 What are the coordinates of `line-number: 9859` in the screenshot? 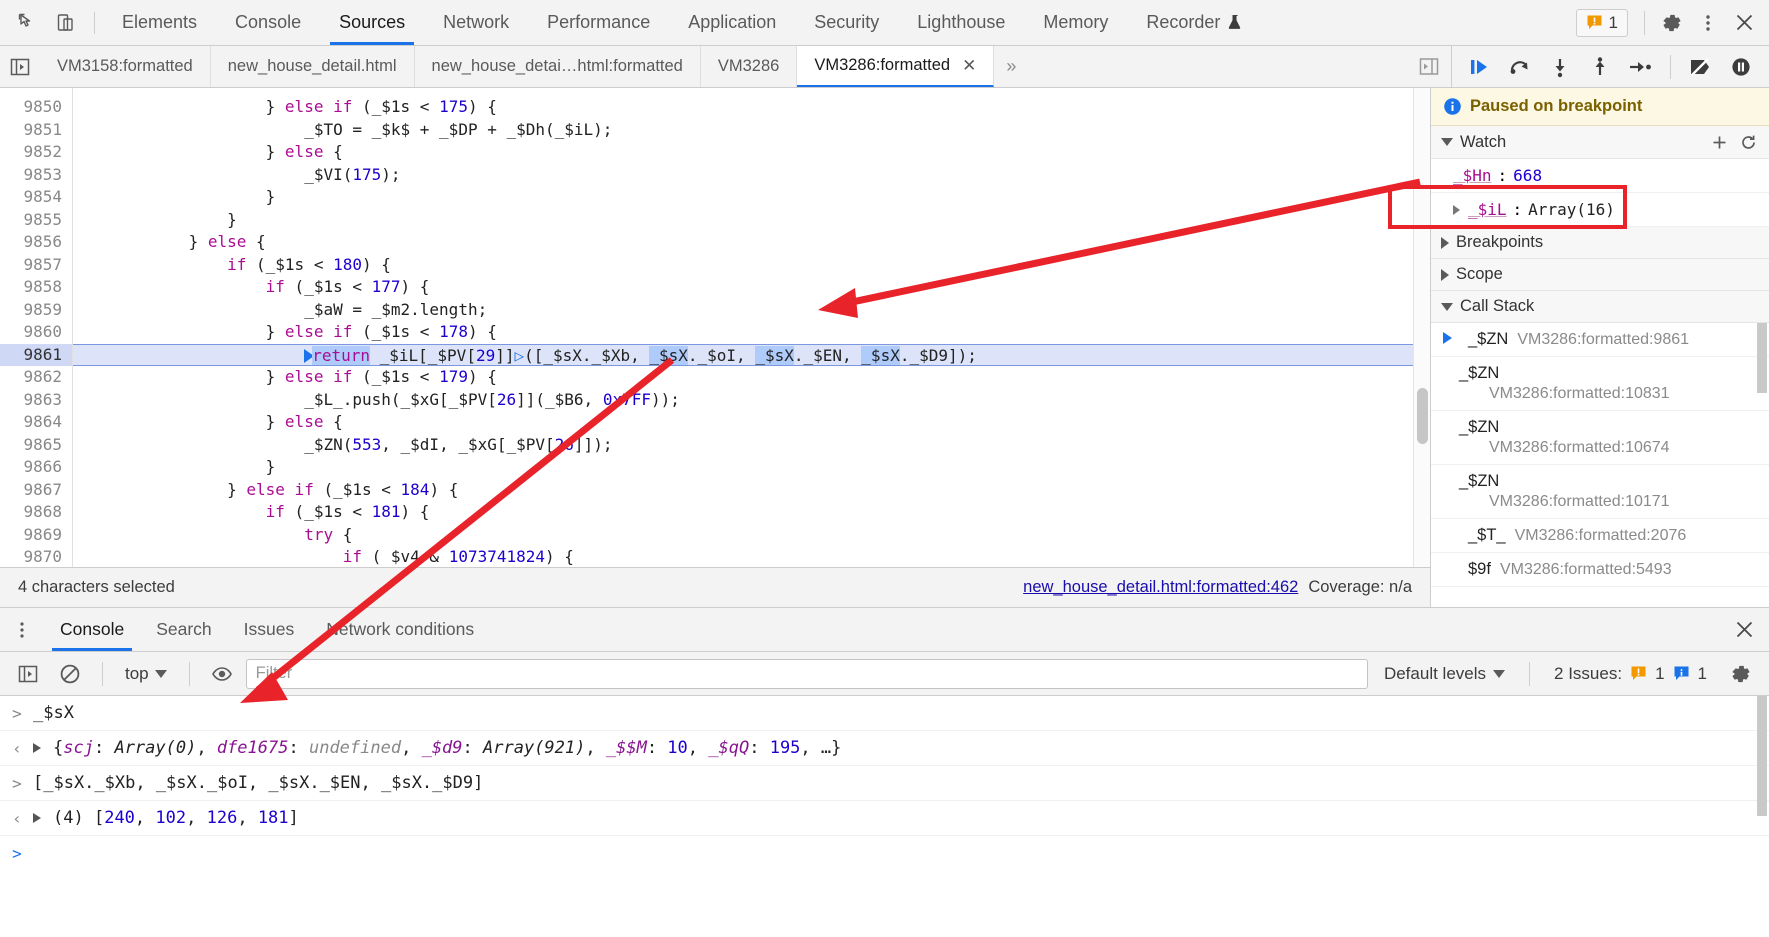 It's located at (36, 310).